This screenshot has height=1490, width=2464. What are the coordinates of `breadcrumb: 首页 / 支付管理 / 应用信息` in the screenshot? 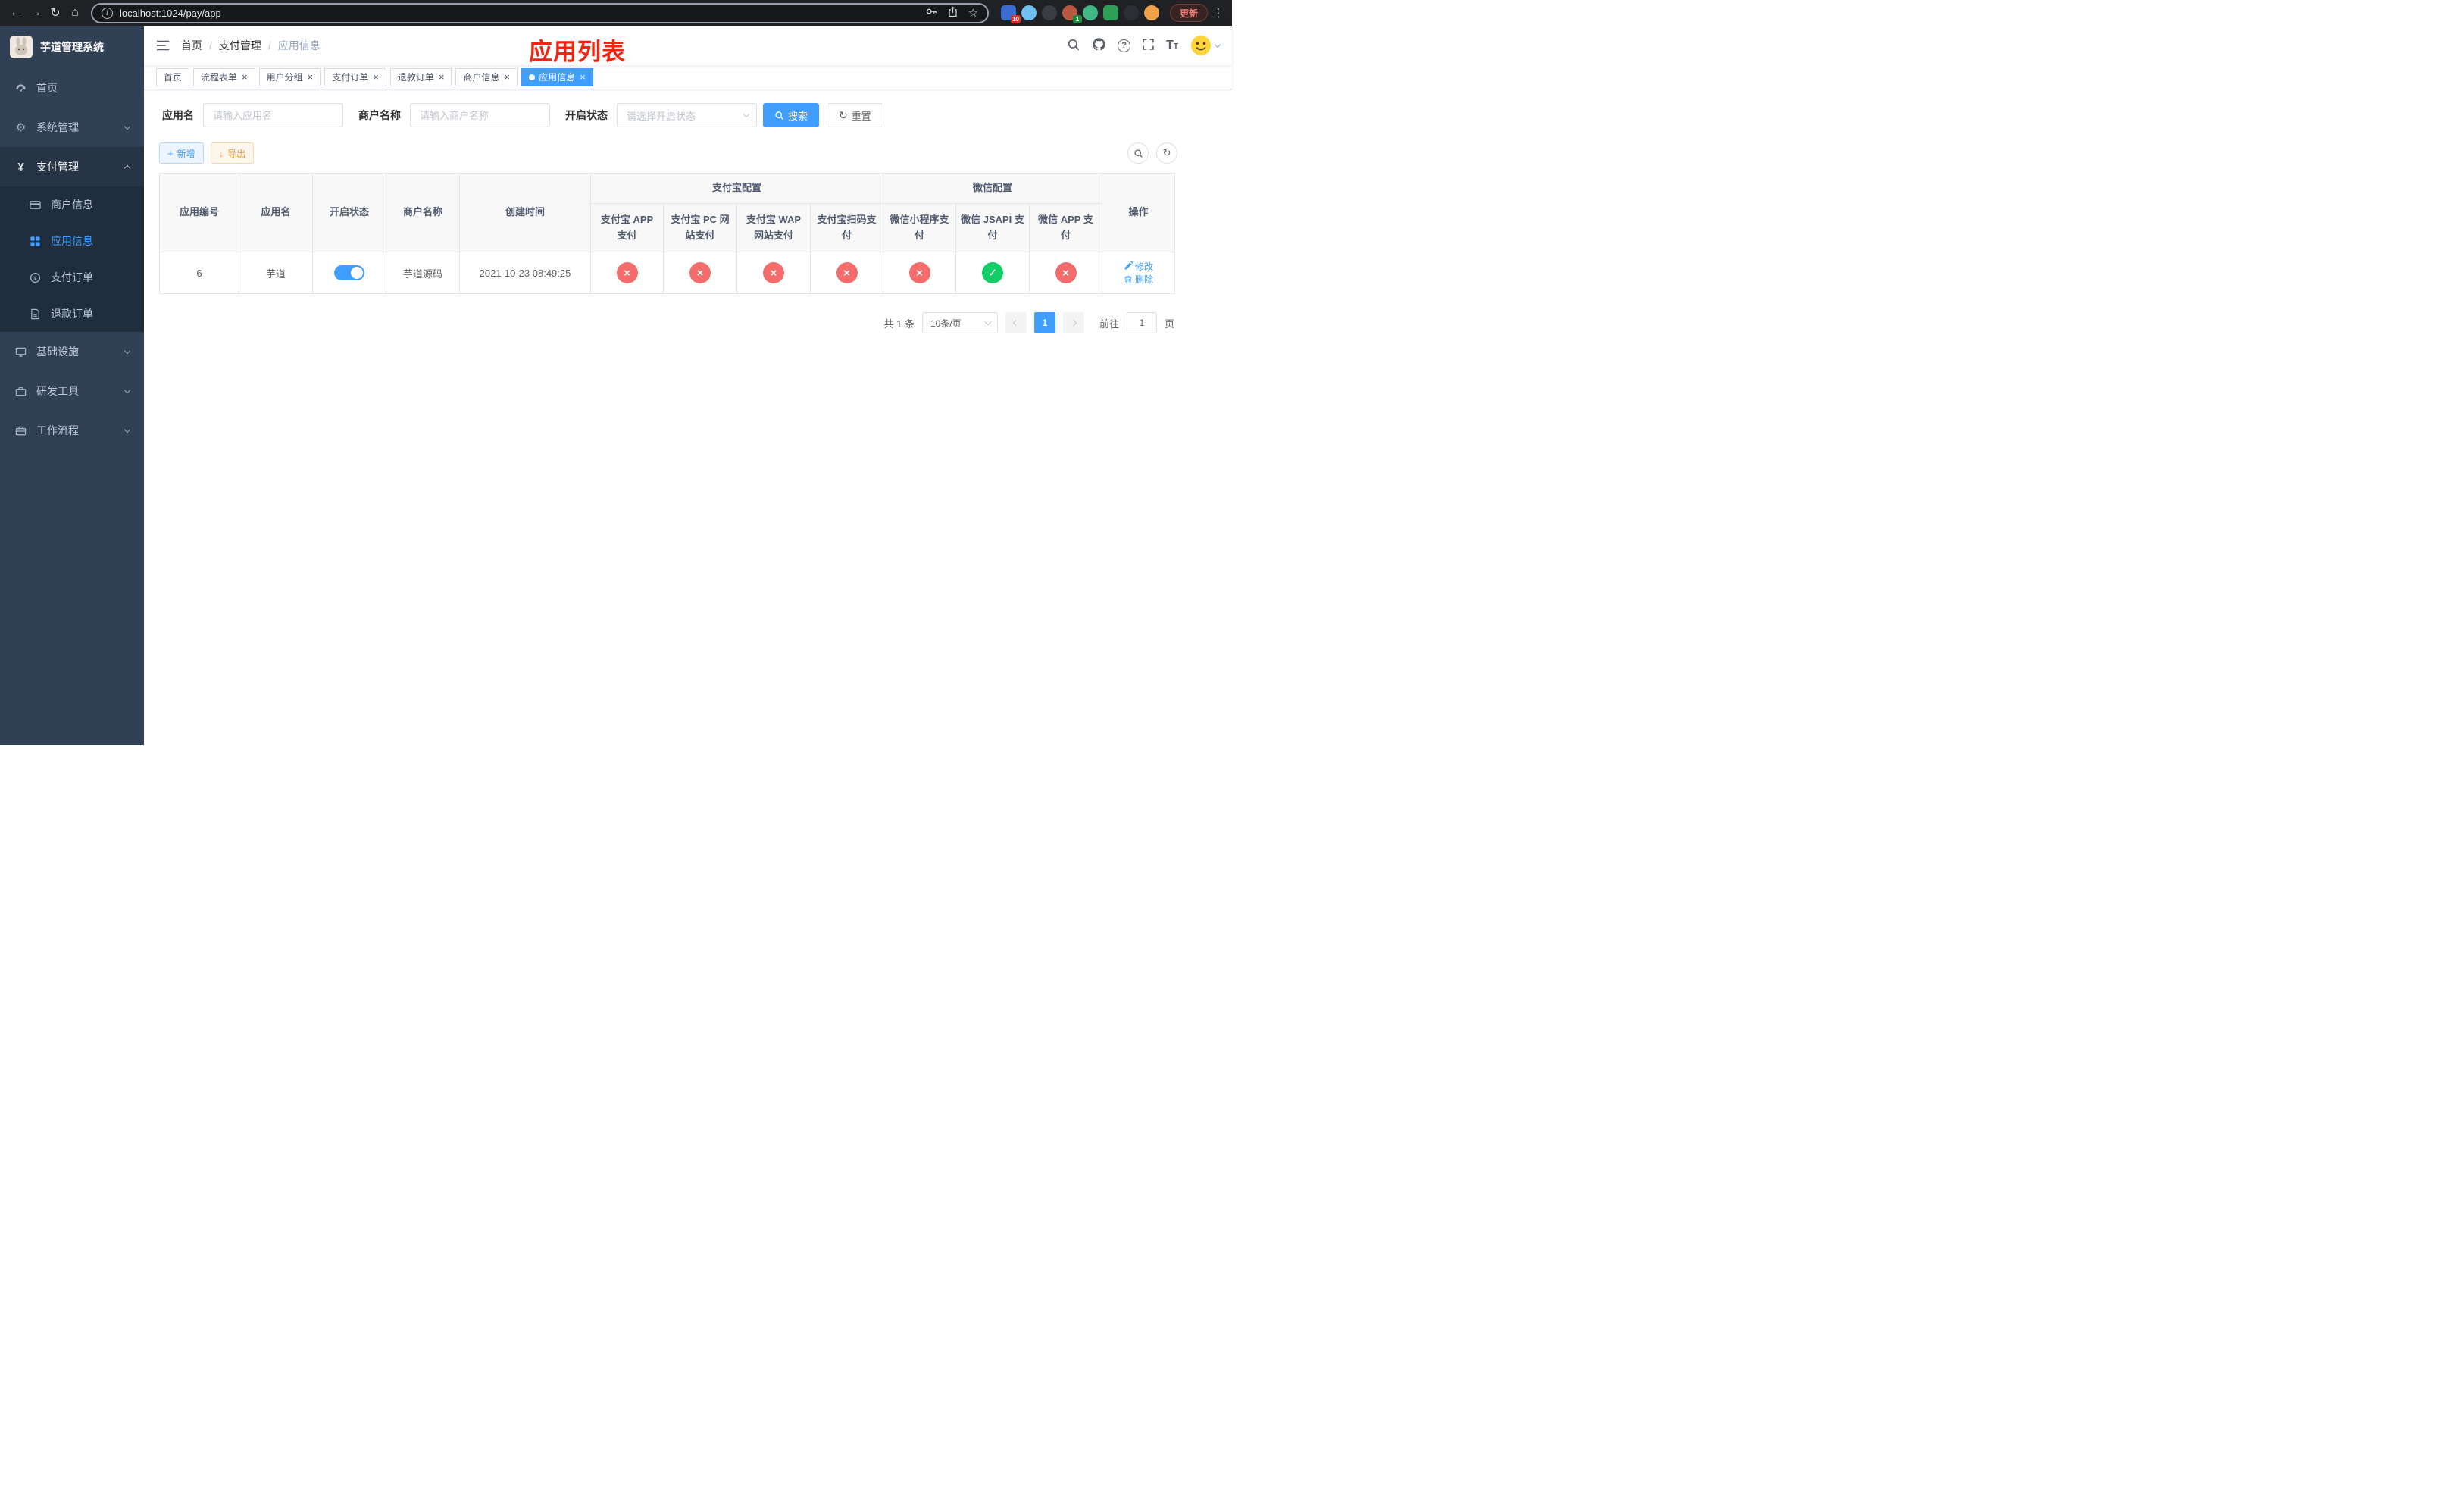 It's located at (251, 45).